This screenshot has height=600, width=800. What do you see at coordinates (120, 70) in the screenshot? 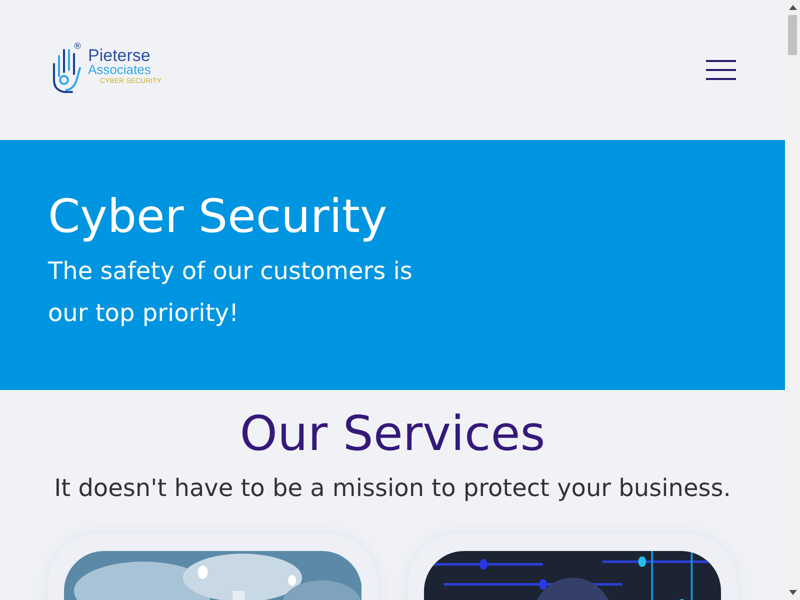
I see `logo-text: Associates` at bounding box center [120, 70].